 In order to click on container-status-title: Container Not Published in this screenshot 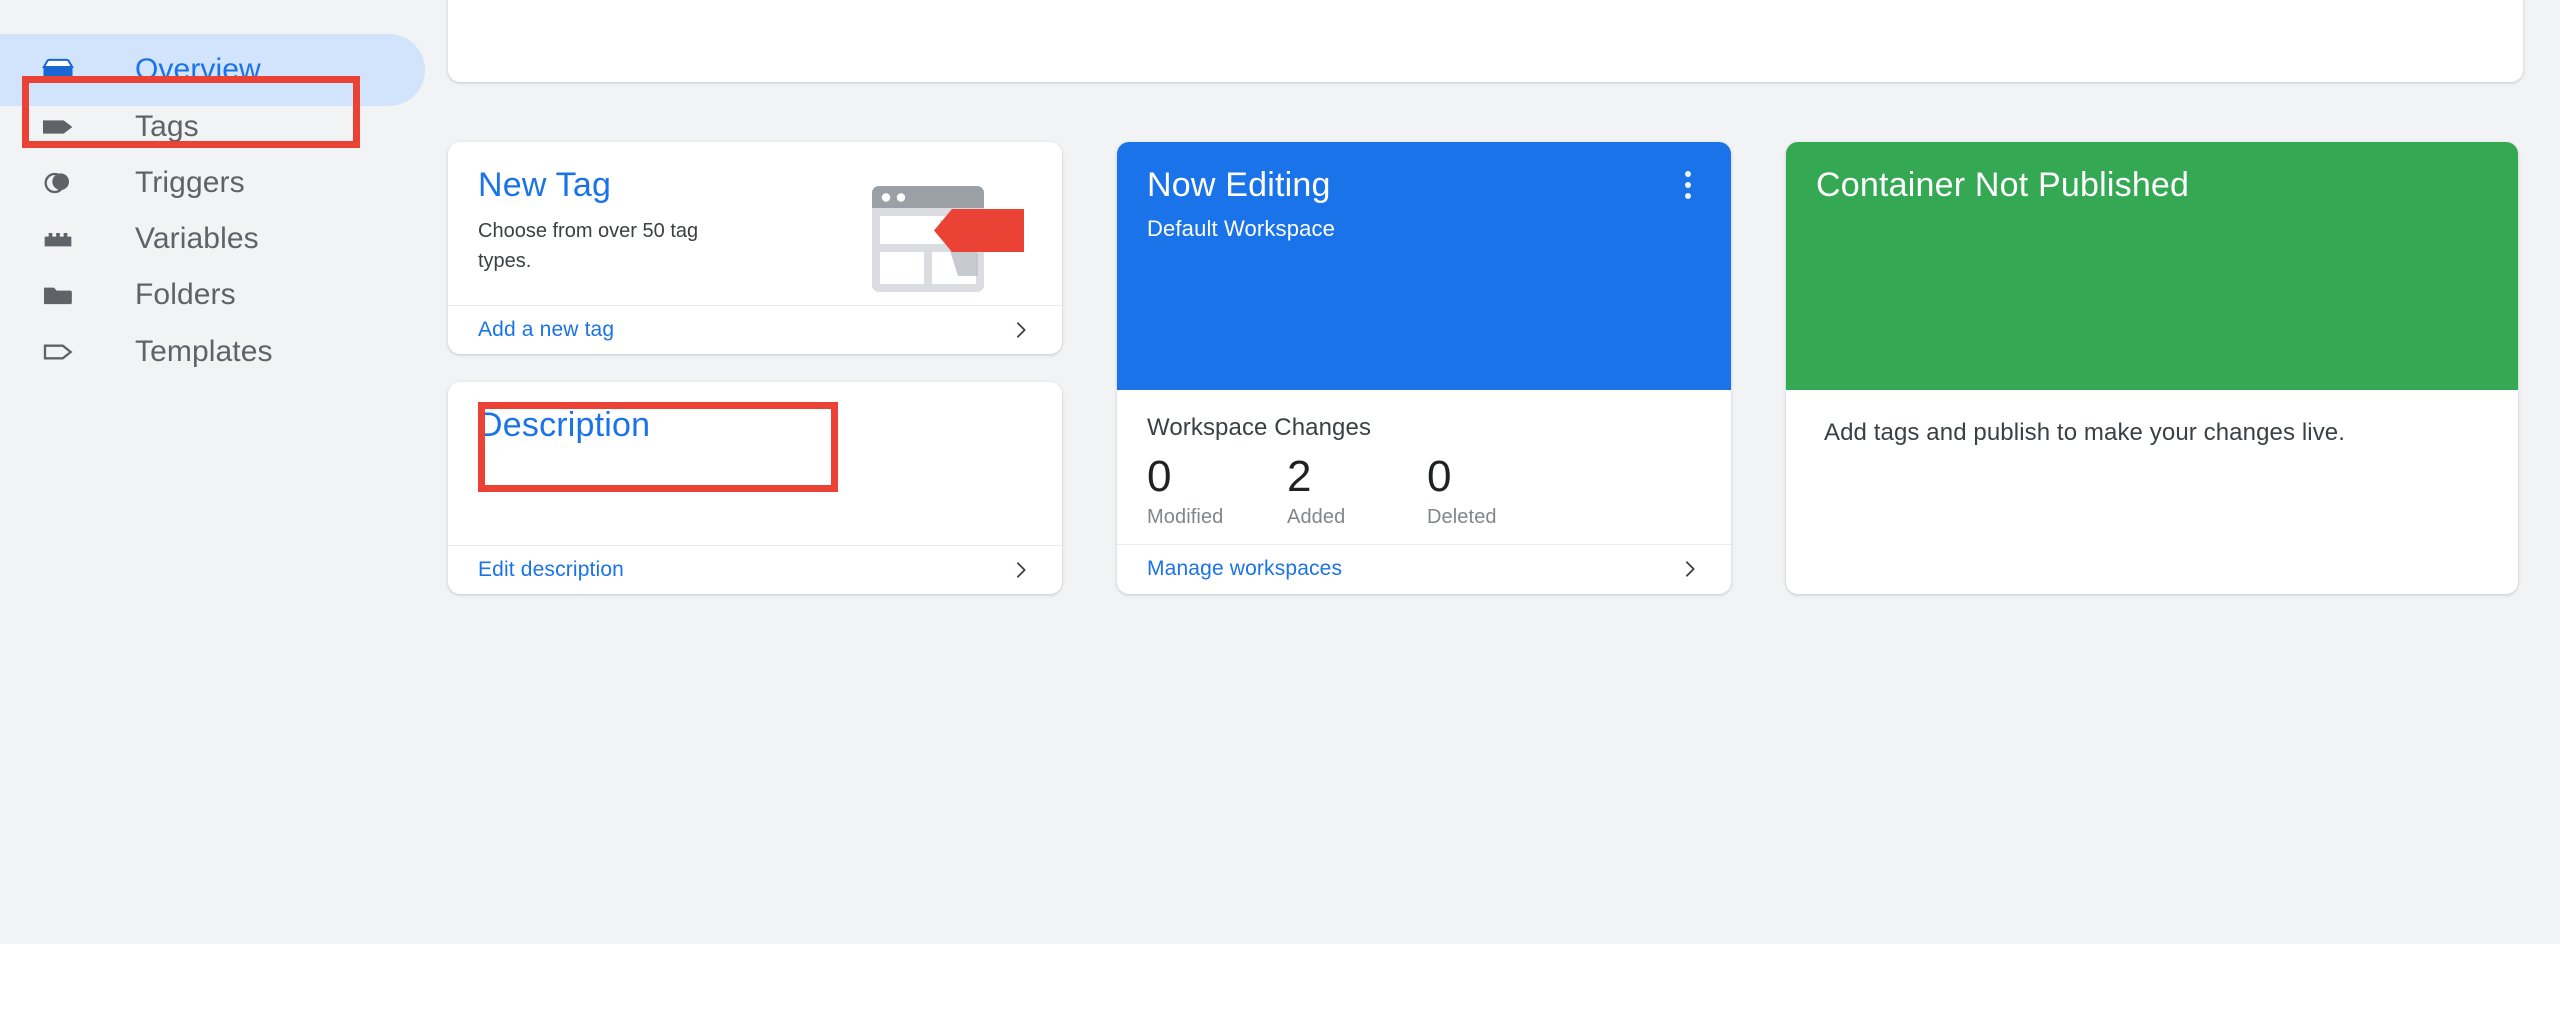, I will do `click(2003, 185)`.